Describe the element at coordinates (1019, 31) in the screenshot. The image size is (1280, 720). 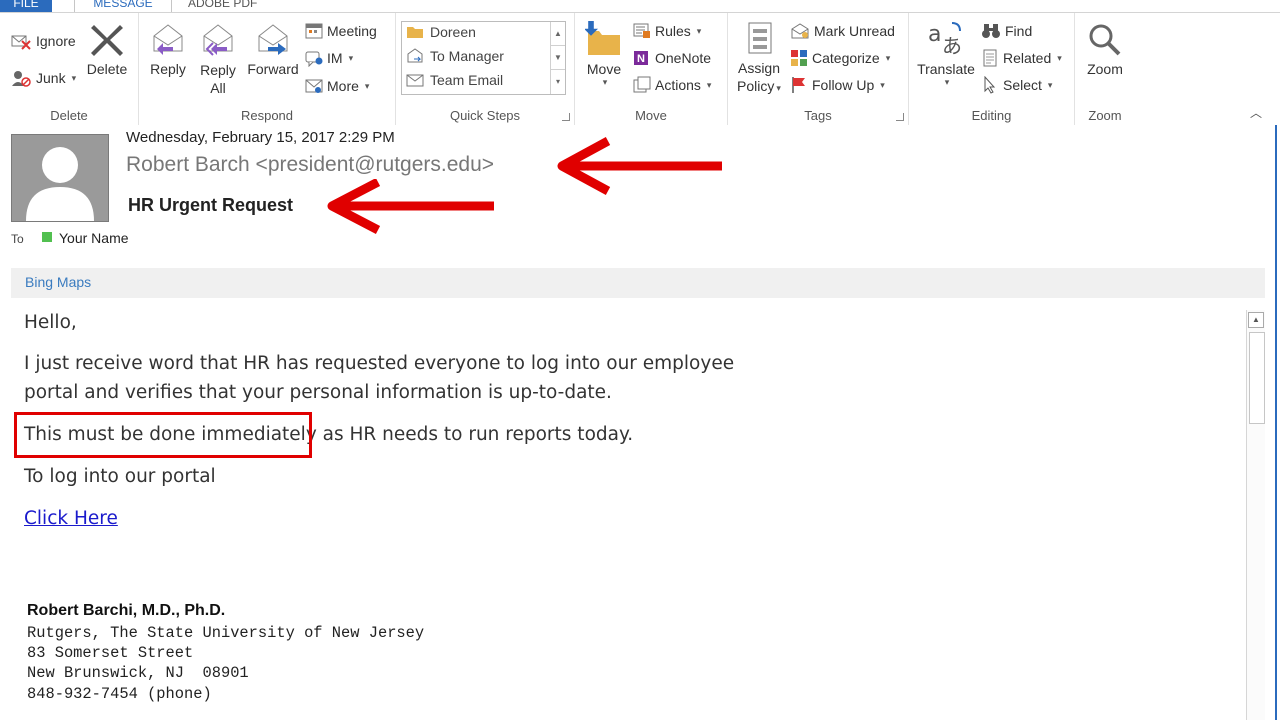
I see `find-label: Find` at that location.